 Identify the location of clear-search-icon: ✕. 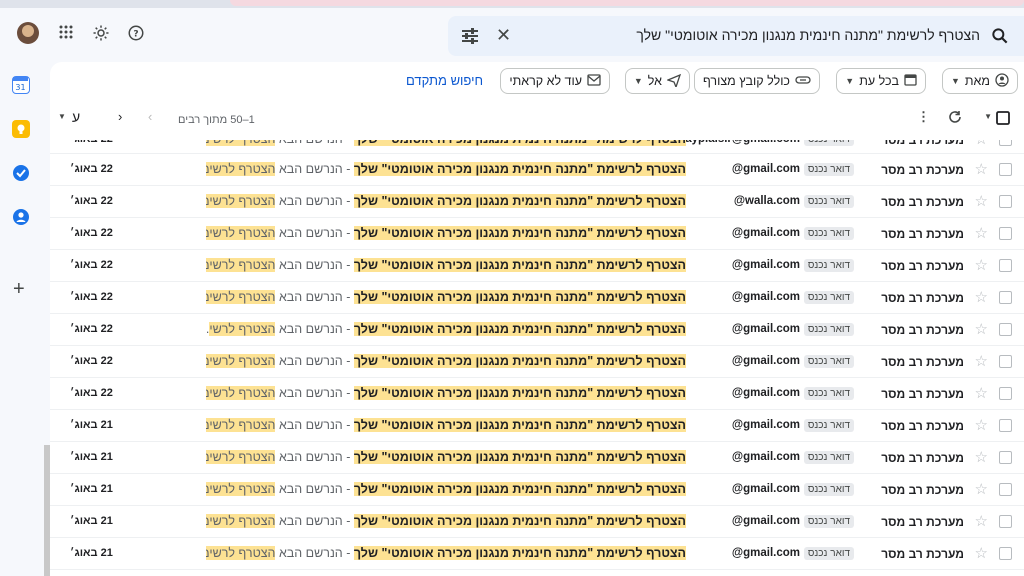
(503, 35).